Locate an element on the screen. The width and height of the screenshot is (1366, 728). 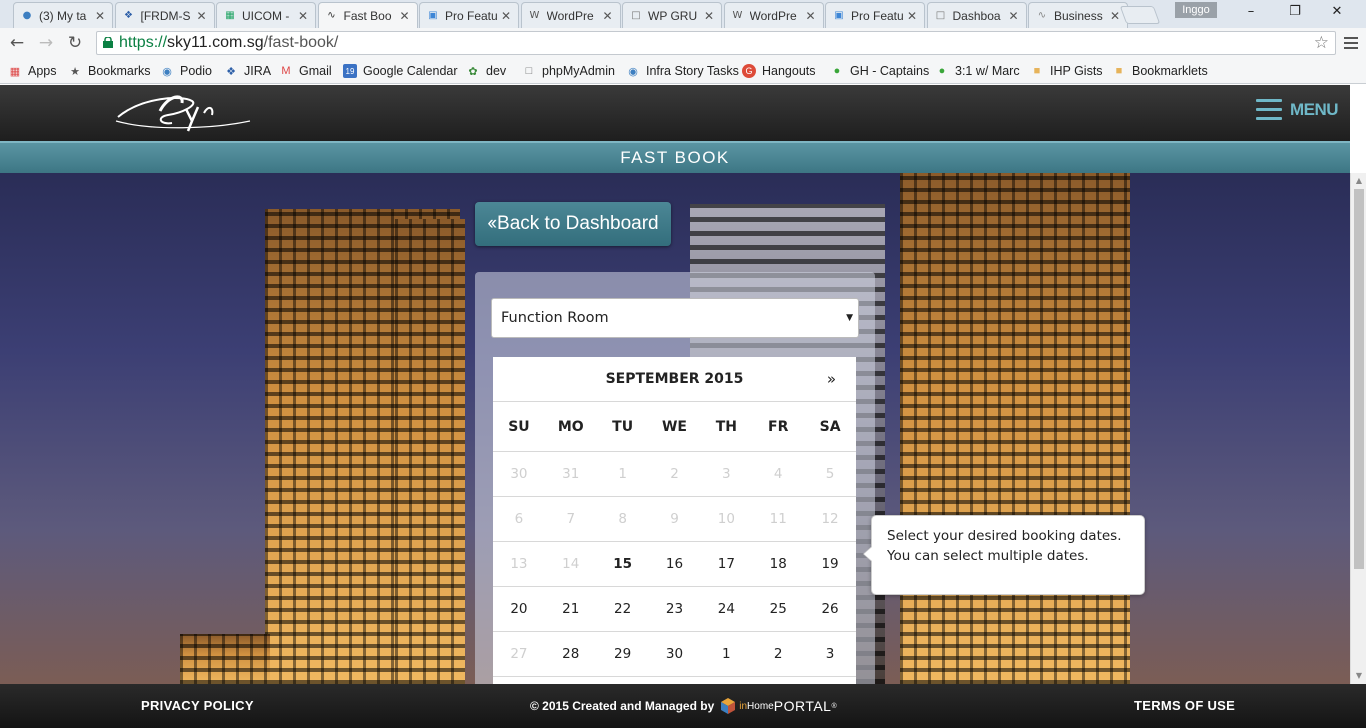
bookmark-item: ■ Bookmarklets is located at coordinates (1160, 71).